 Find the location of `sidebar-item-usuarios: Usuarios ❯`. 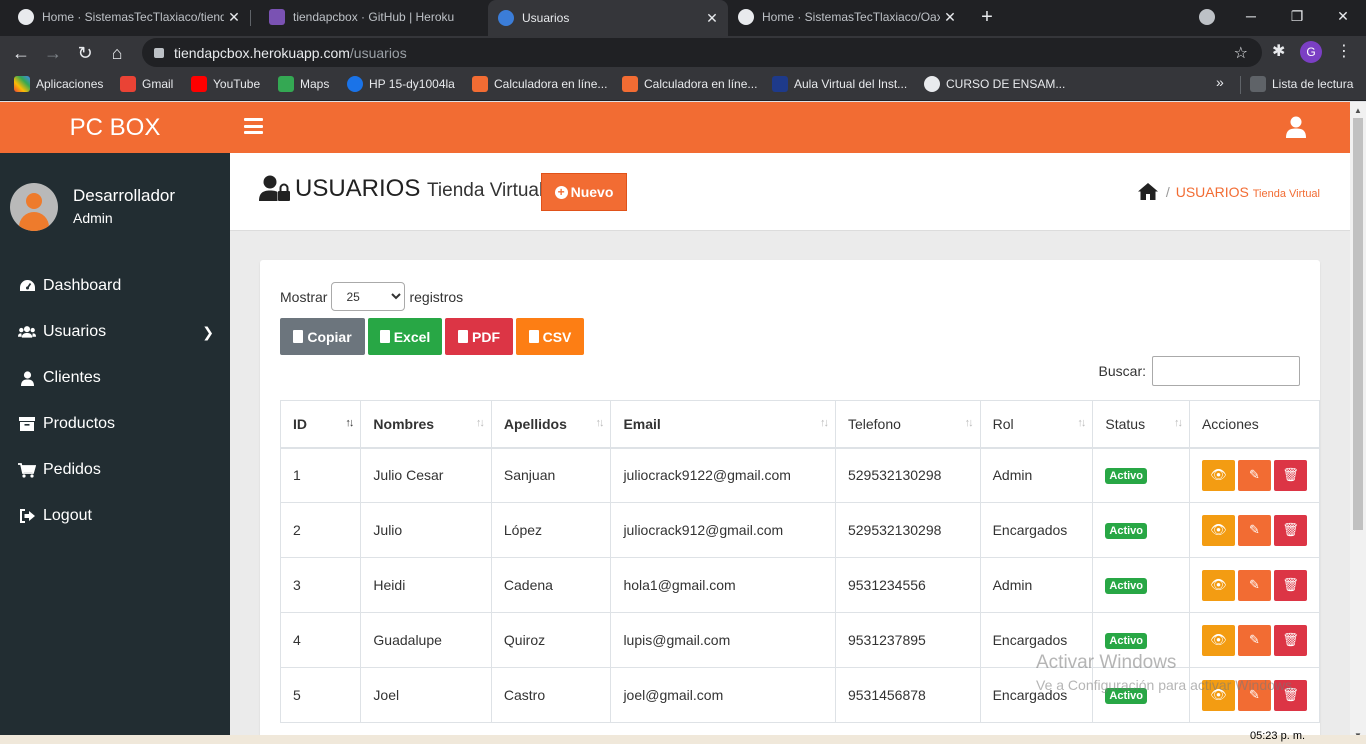

sidebar-item-usuarios: Usuarios ❯ is located at coordinates (115, 332).